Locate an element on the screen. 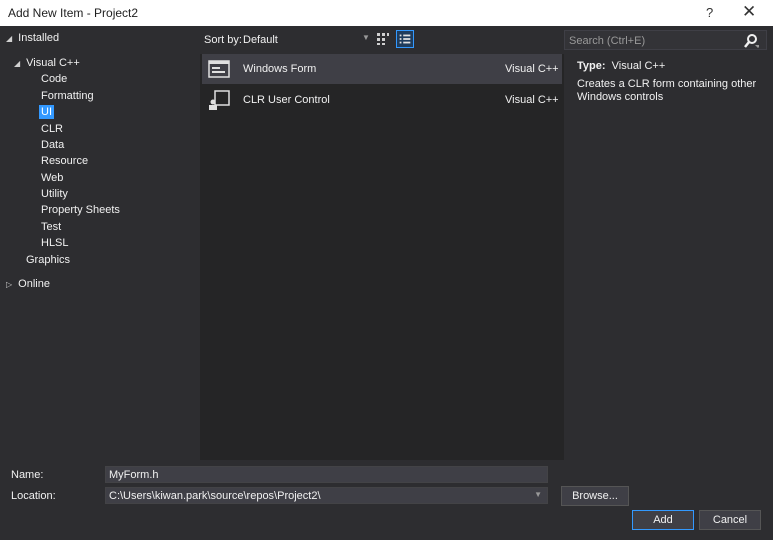 Image resolution: width=773 pixels, height=540 pixels. user-control-icon is located at coordinates (219, 100).